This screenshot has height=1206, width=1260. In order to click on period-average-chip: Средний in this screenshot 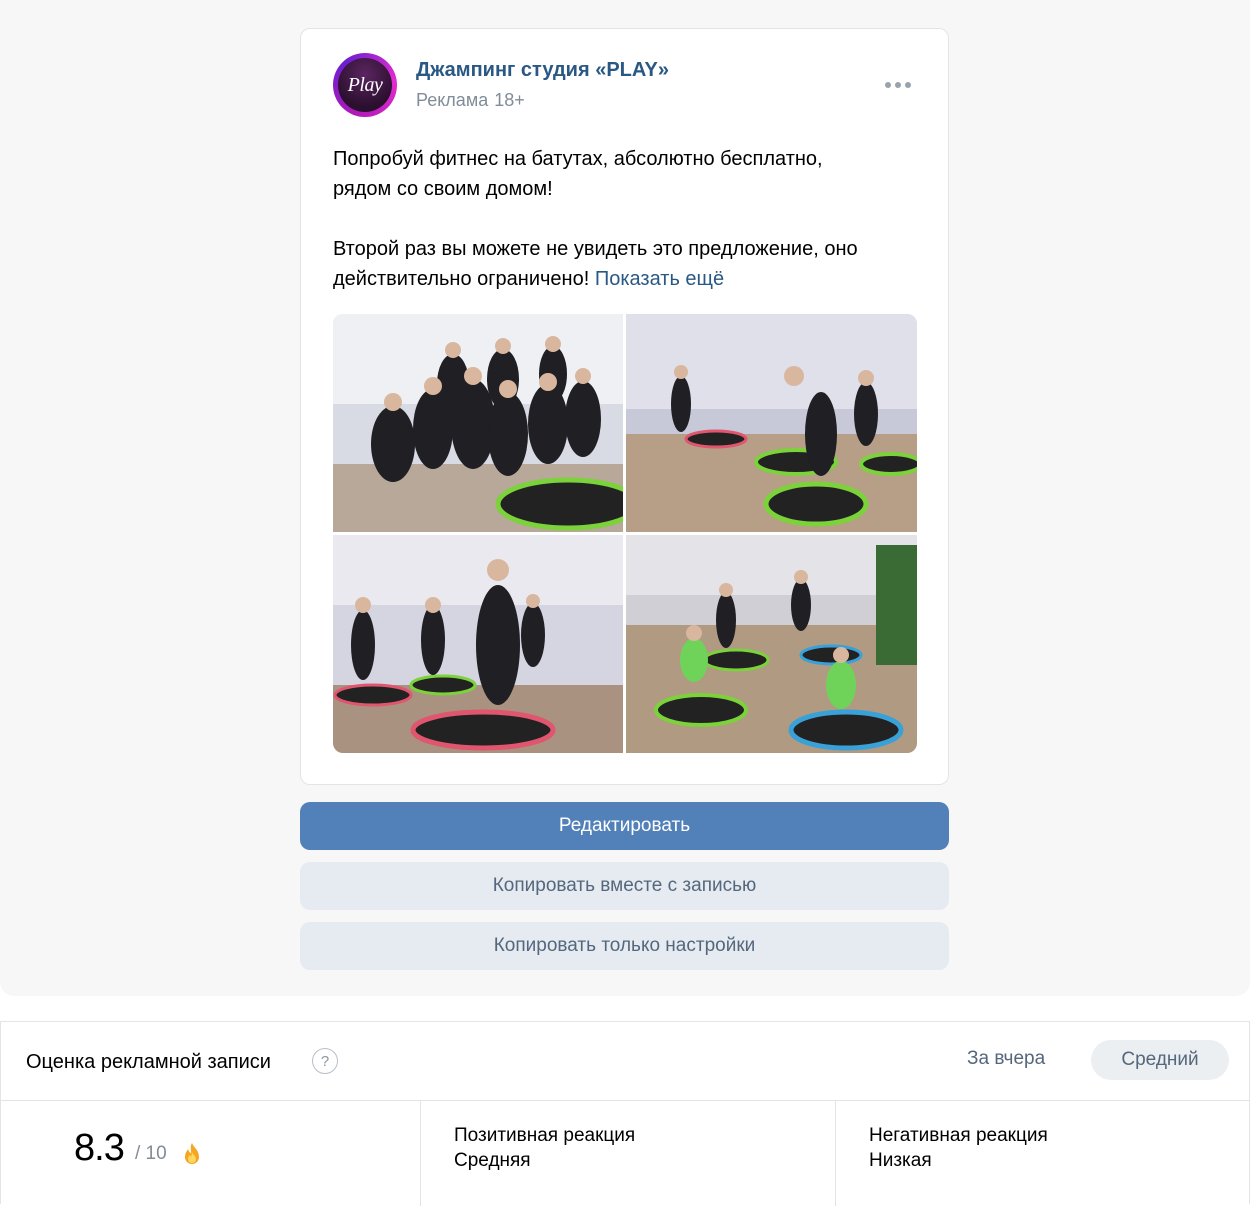, I will do `click(1160, 1060)`.